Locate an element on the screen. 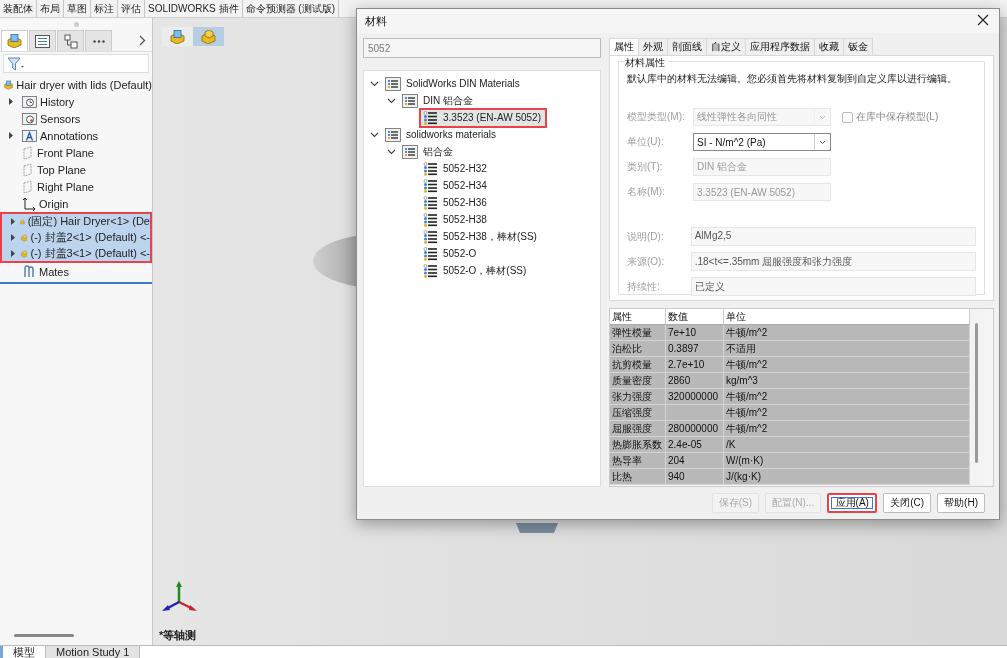 The height and width of the screenshot is (658, 1007). table-cell: 不适用 is located at coordinates (847, 349).